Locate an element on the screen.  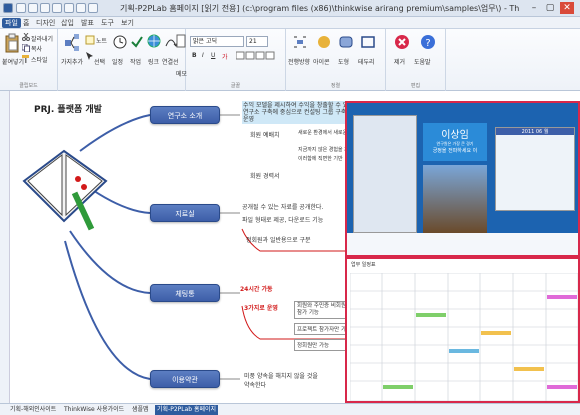
branch-node-resources: 지료실 is located at coordinates (185, 213).